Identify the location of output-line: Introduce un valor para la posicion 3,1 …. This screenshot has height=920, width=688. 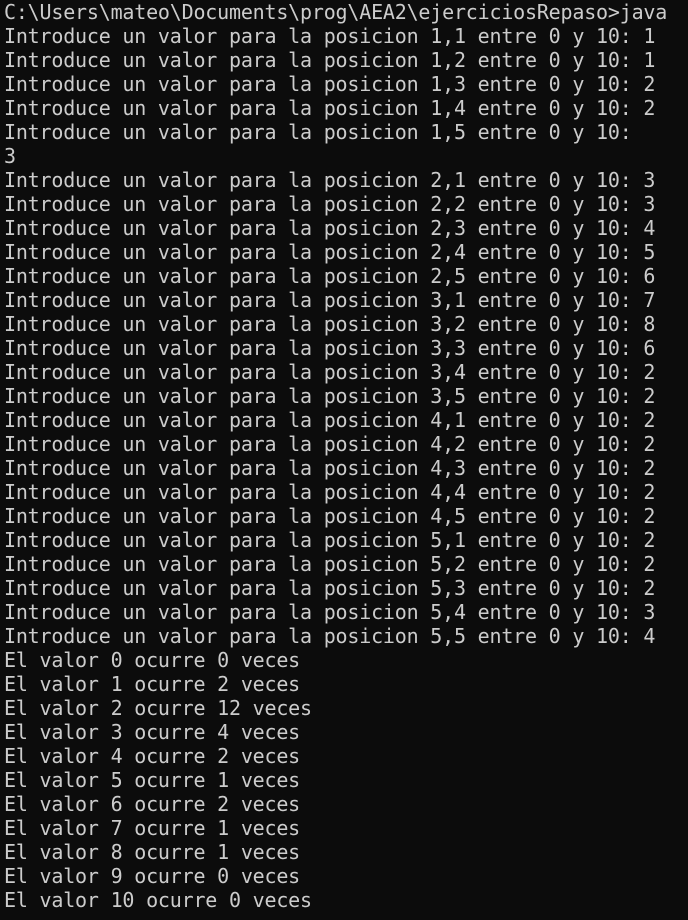
(330, 300).